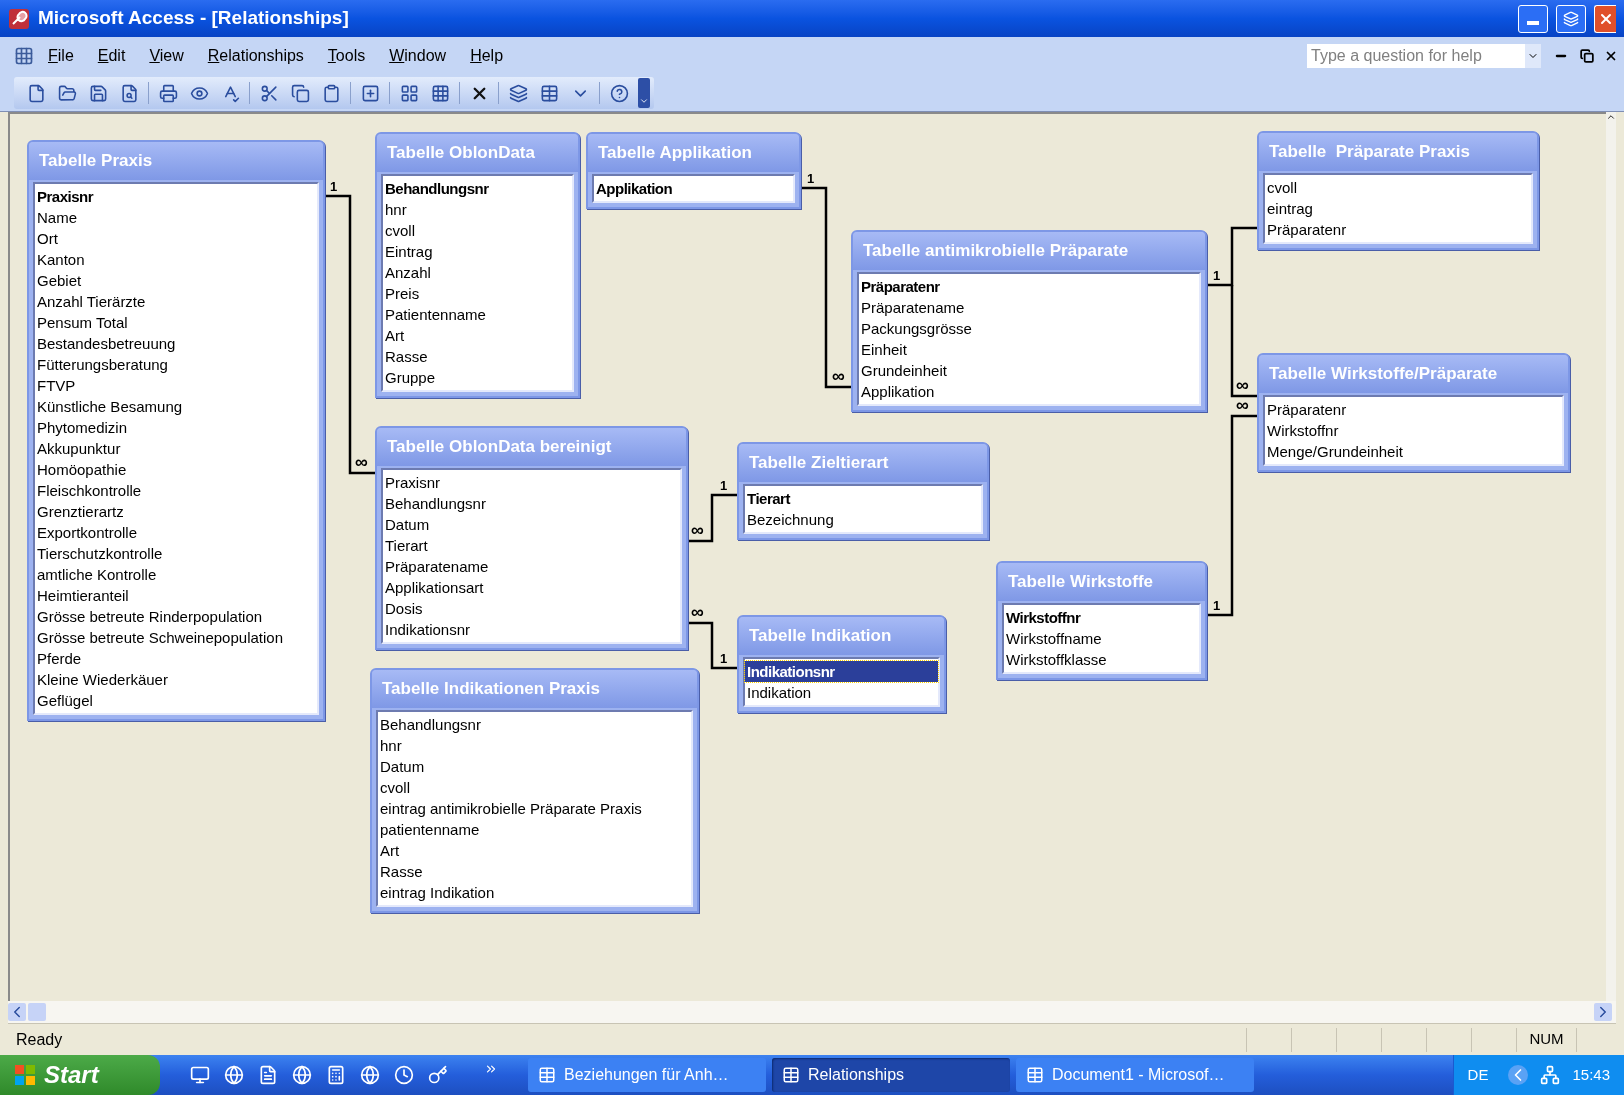  Describe the element at coordinates (17, 1012) in the screenshot. I see `scroll-left-icon` at that location.